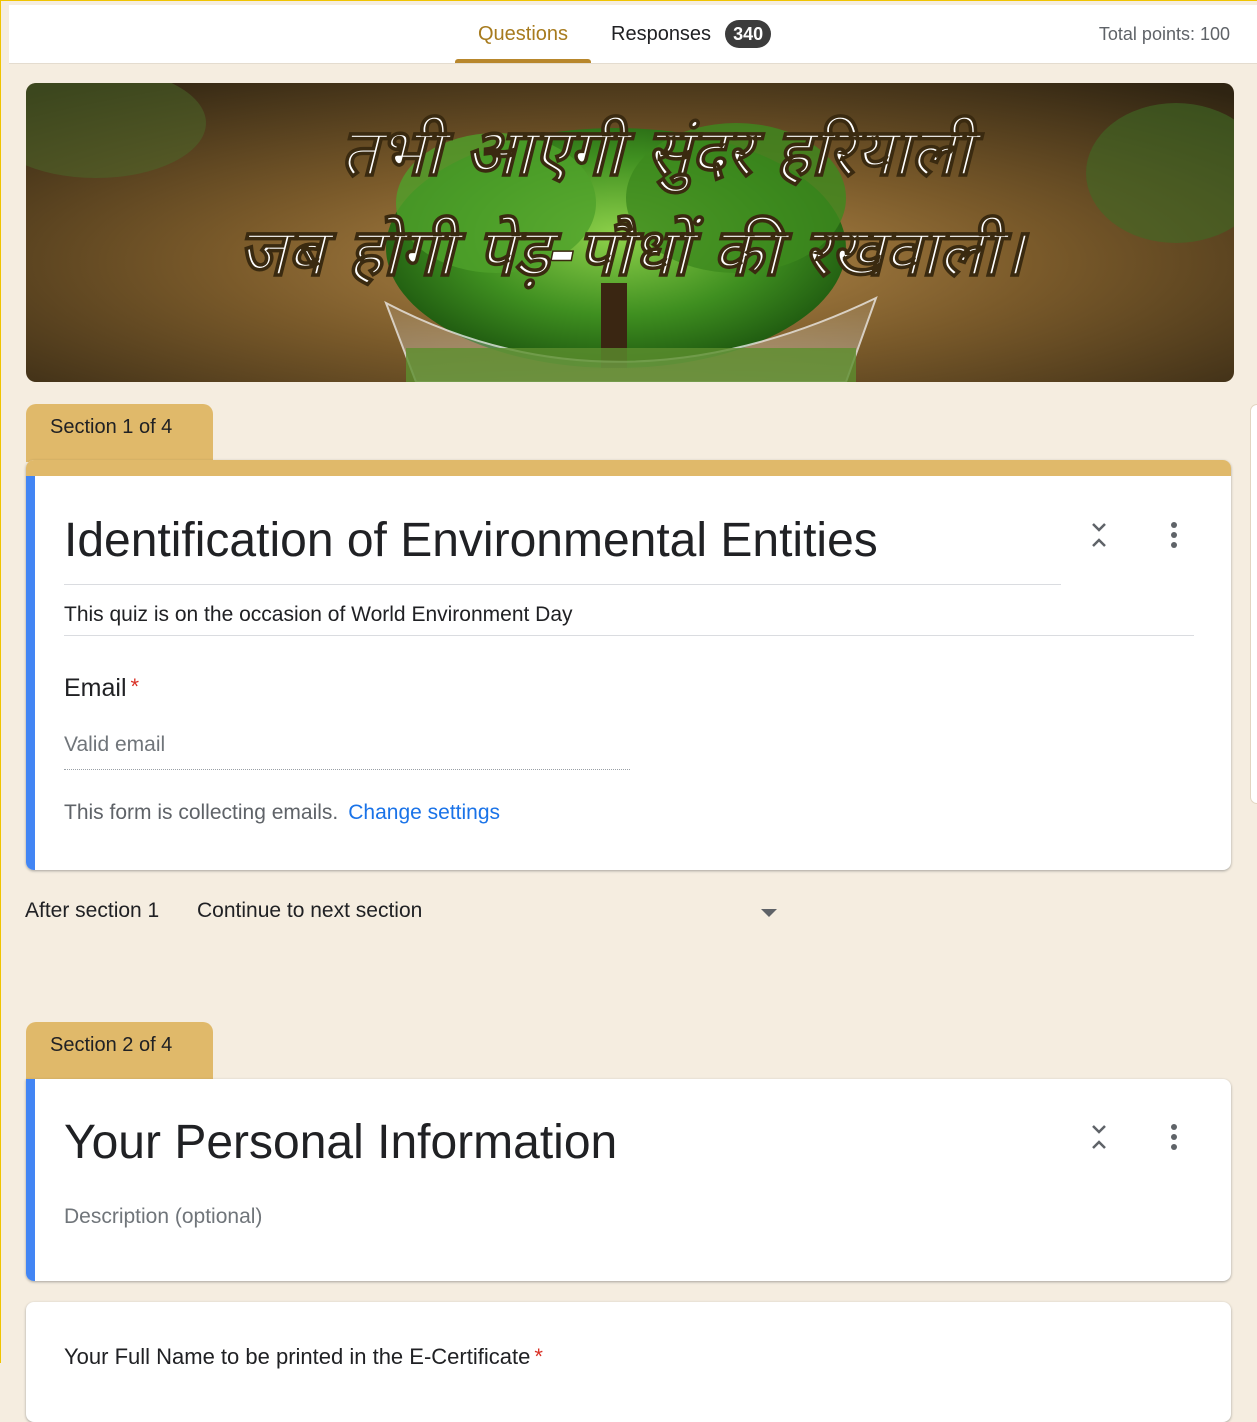 This screenshot has height=1422, width=1257. Describe the element at coordinates (769, 913) in the screenshot. I see `dropdown-arrow-icon` at that location.